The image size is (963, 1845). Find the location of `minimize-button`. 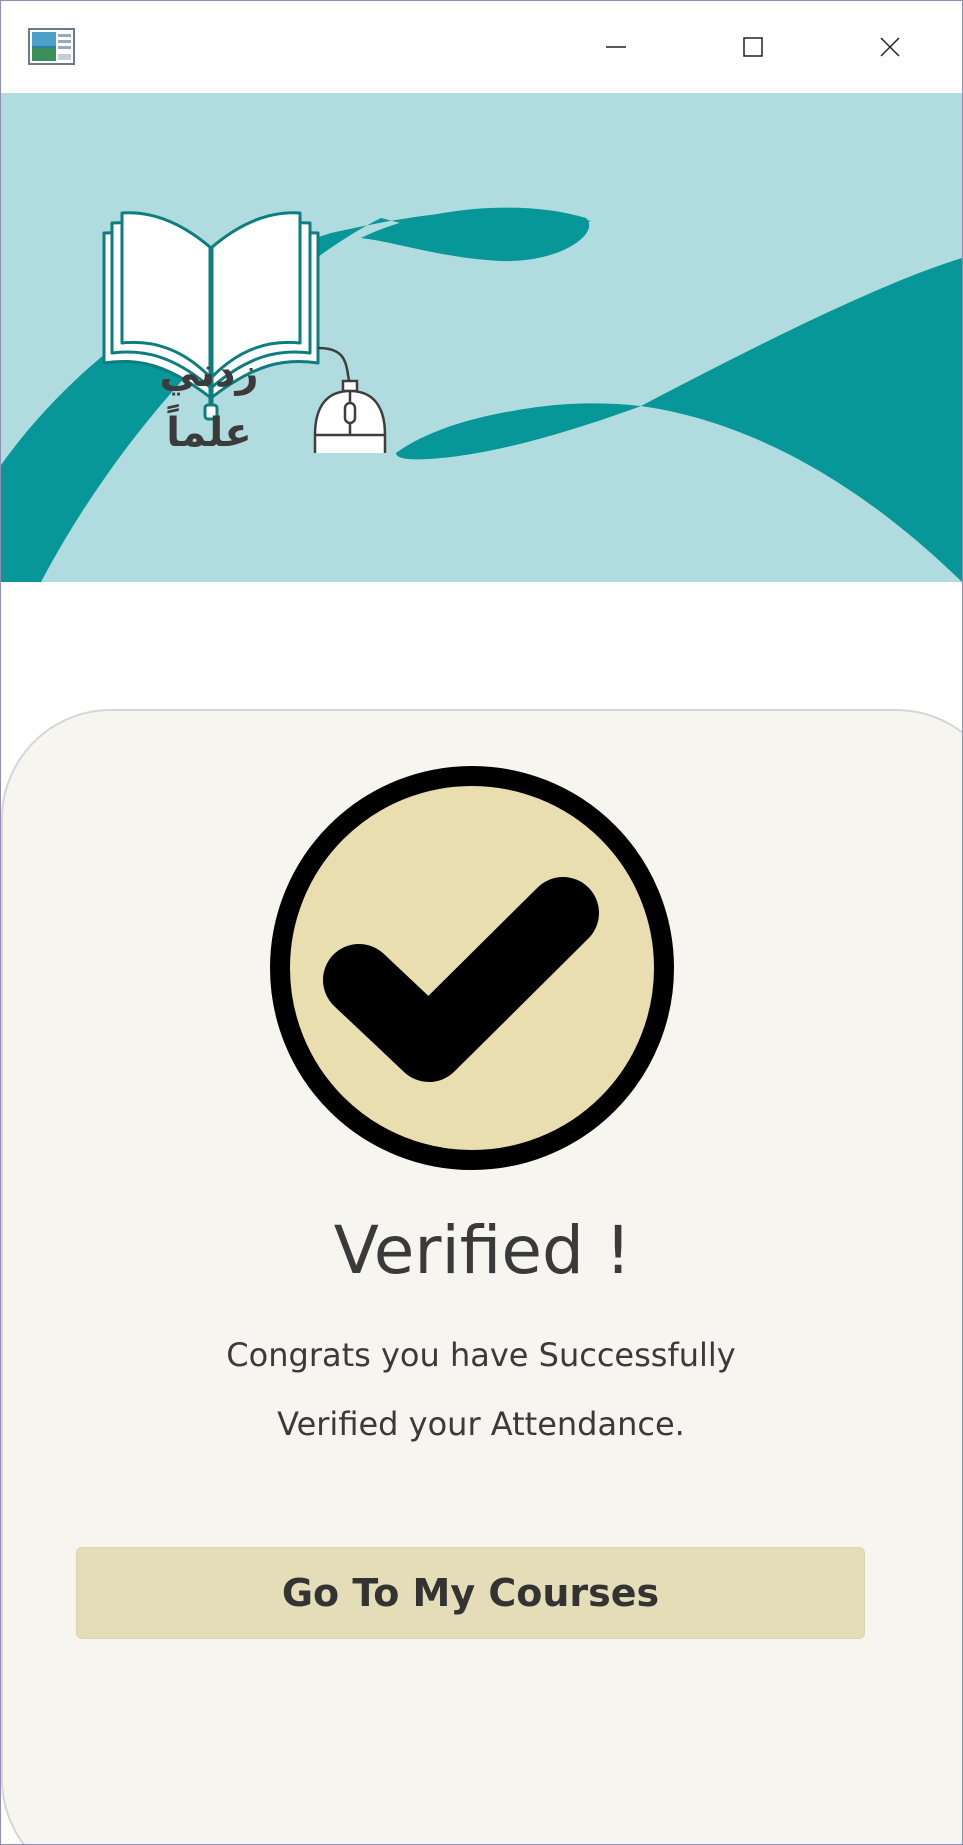

minimize-button is located at coordinates (615, 47).